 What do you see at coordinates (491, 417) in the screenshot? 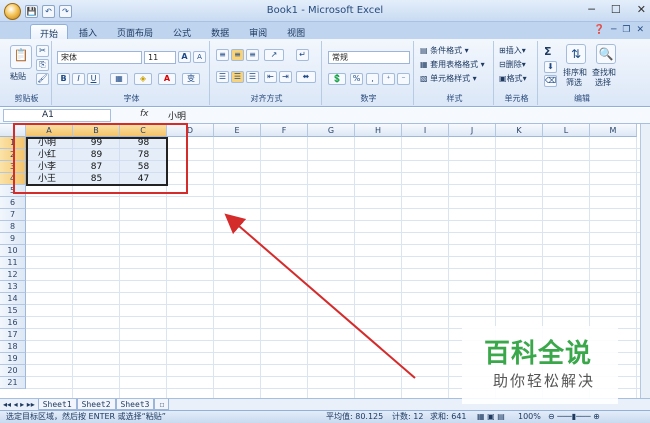
I see `view-buttons: ▦ ▣ ▤` at bounding box center [491, 417].